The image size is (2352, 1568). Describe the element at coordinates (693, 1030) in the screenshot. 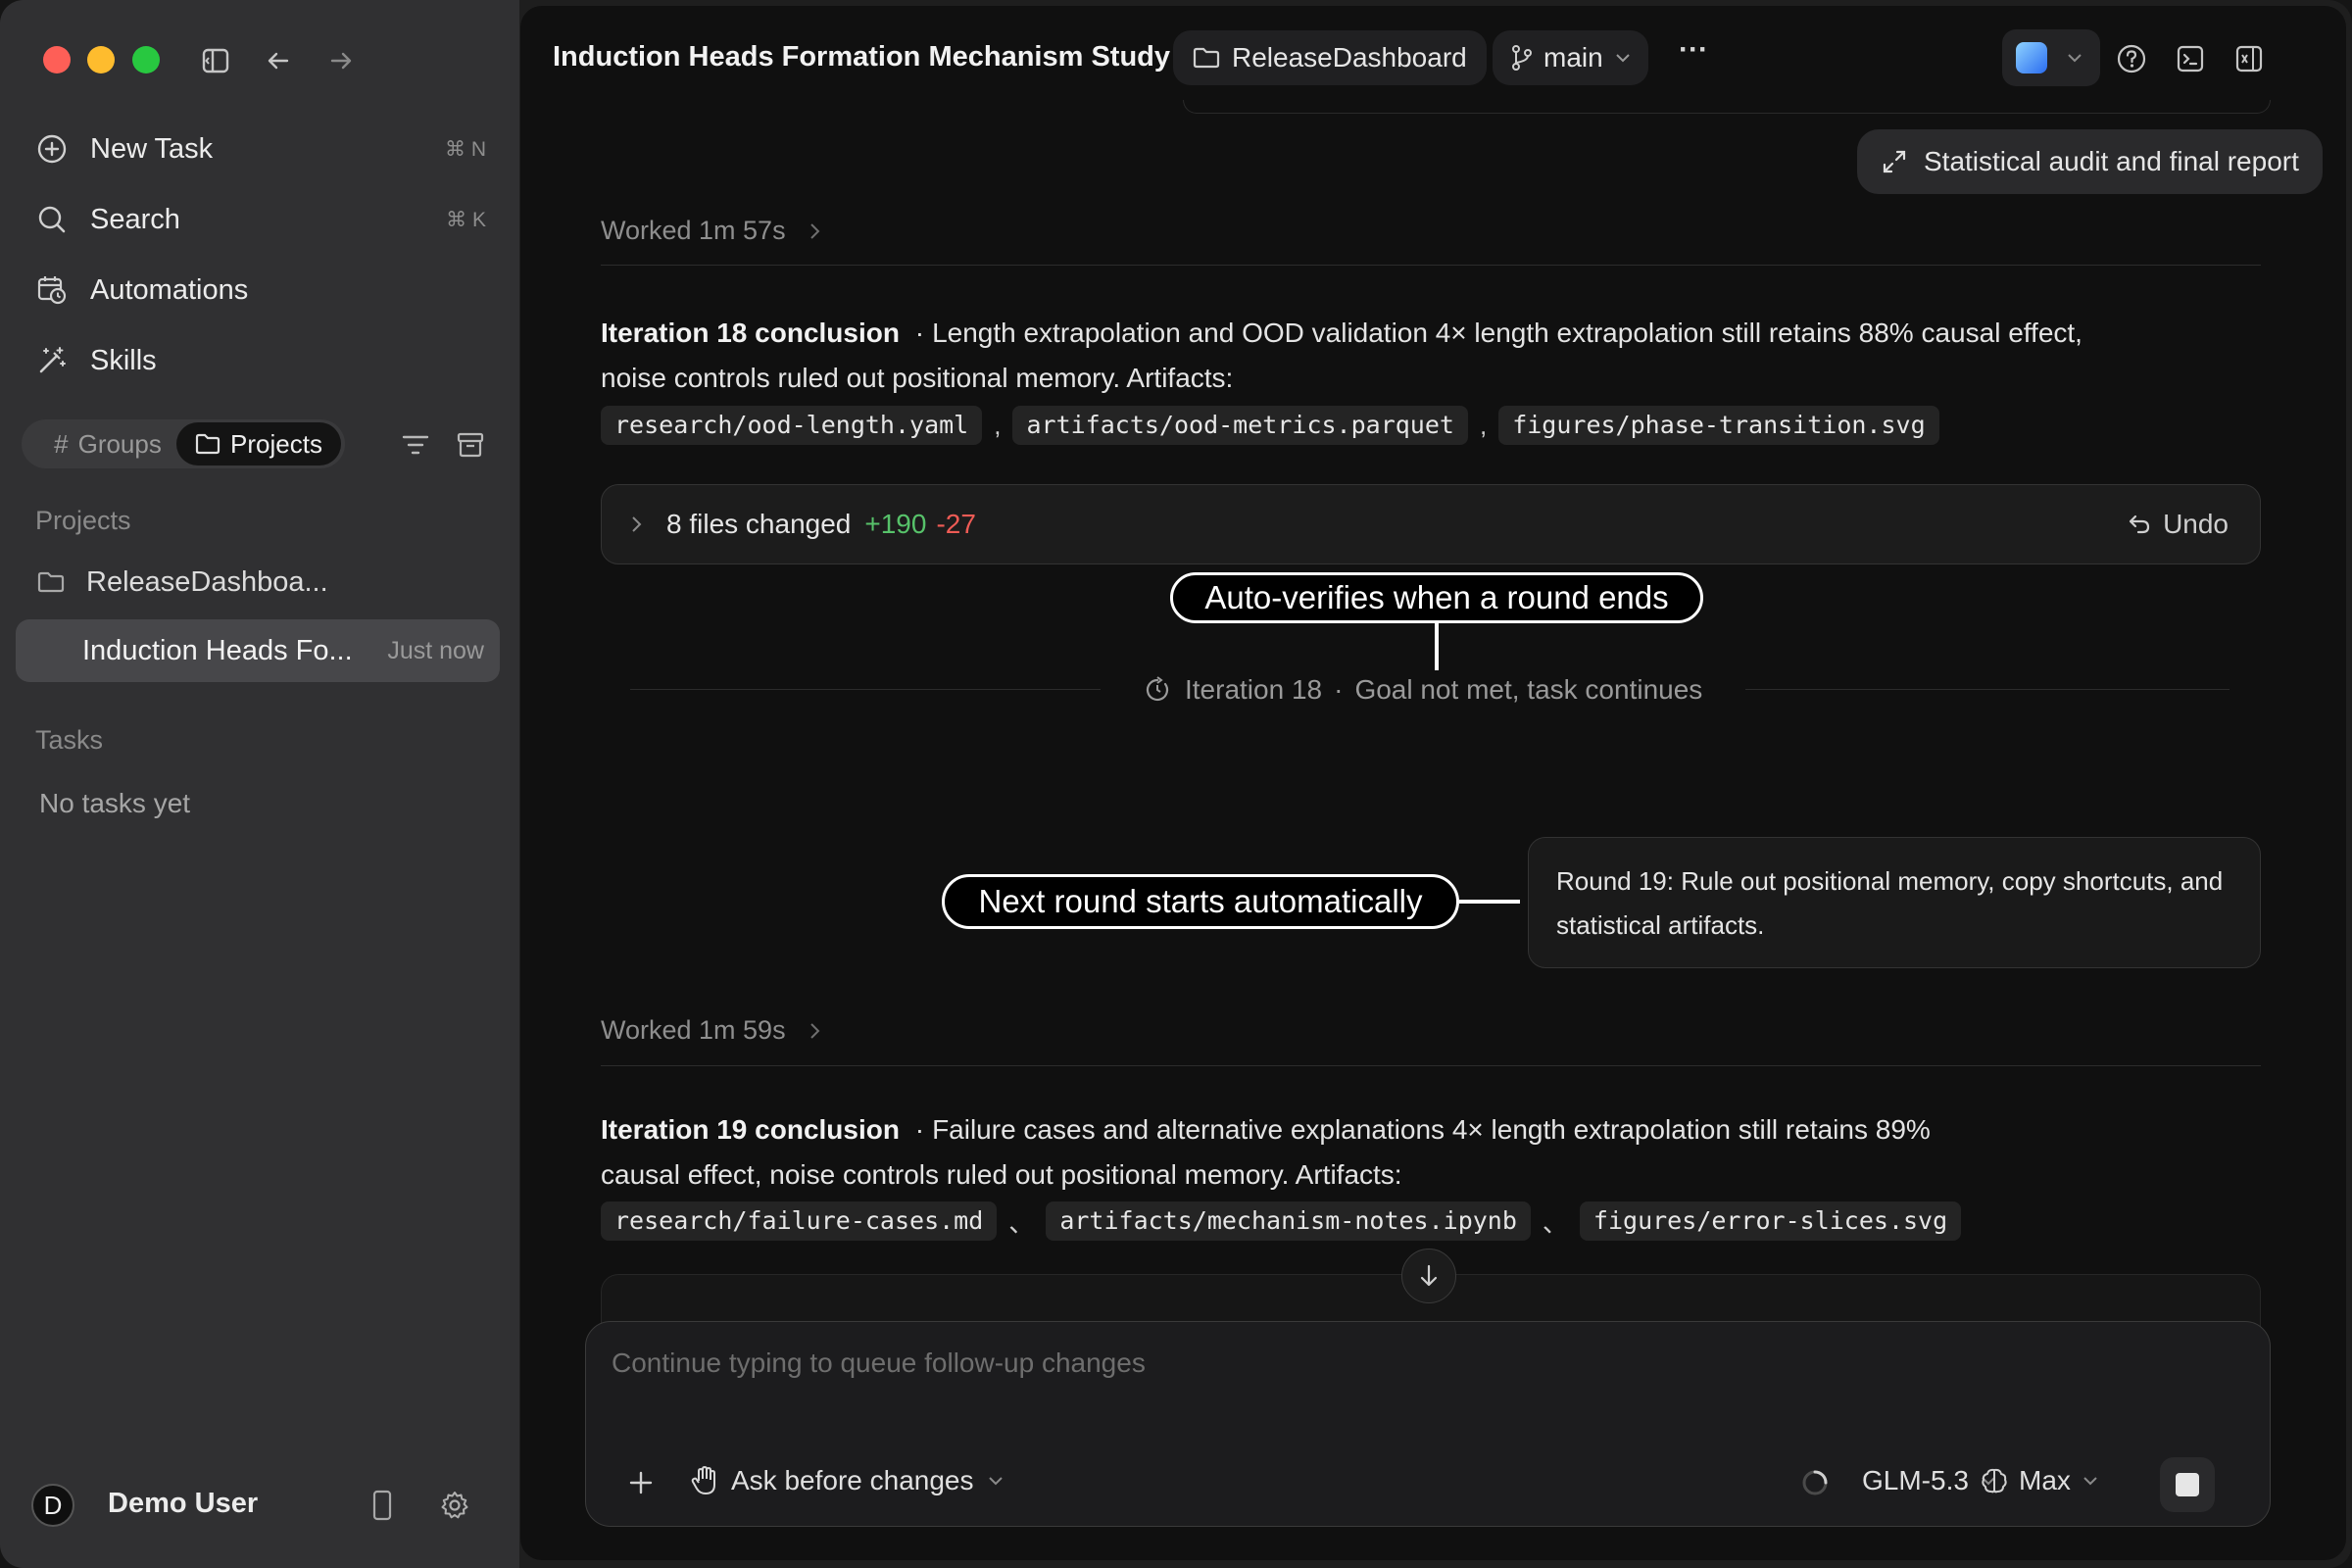

I see `worked-label: Worked 1m 59s` at that location.